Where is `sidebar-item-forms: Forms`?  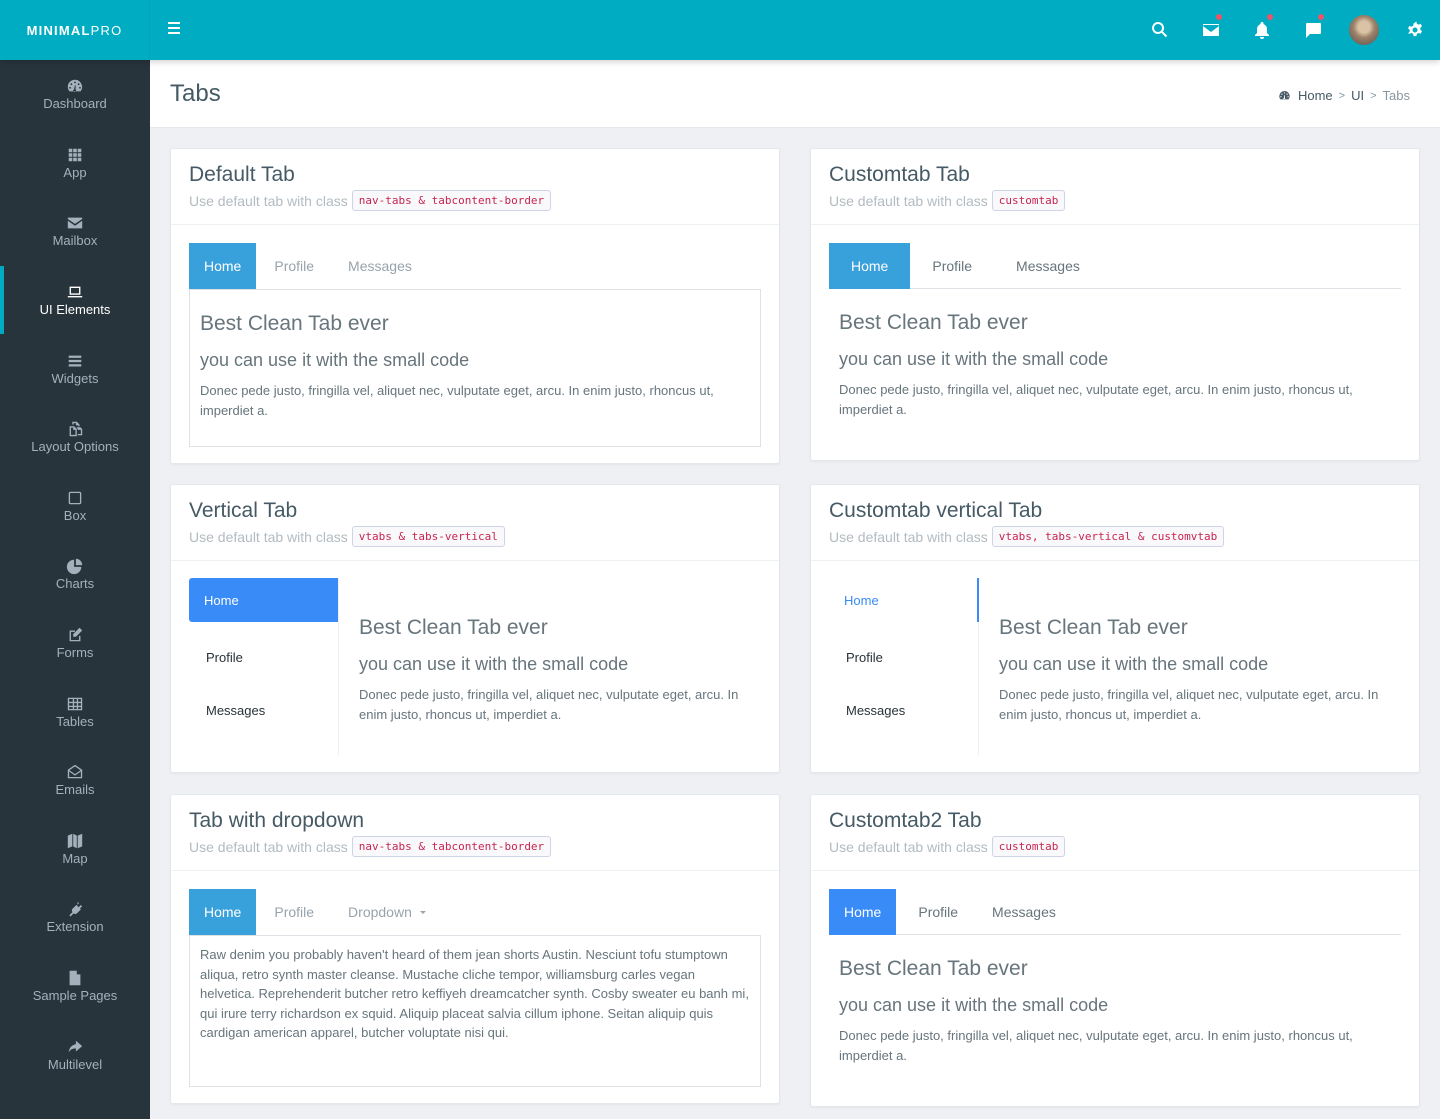
sidebar-item-forms: Forms is located at coordinates (75, 643).